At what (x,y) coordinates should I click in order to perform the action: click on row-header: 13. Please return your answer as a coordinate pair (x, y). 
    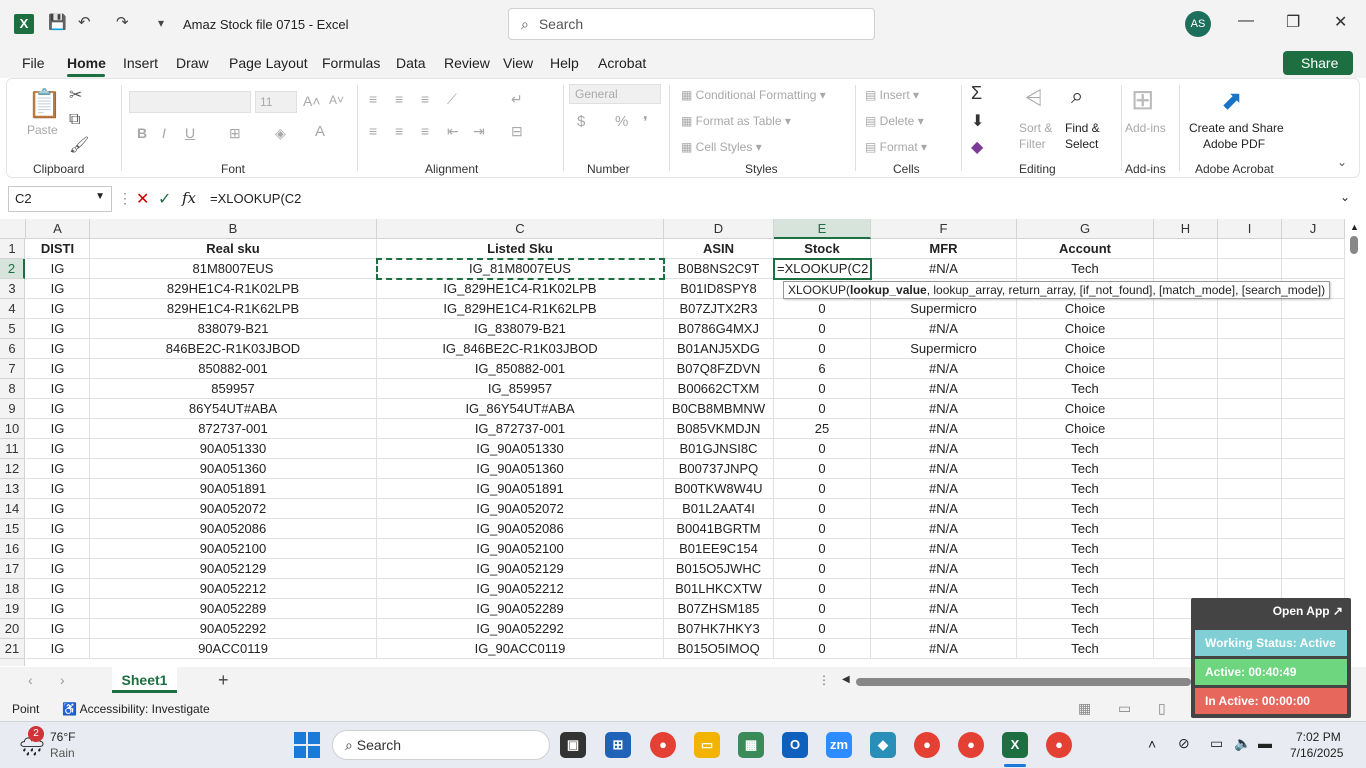
    Looking at the image, I should click on (12, 489).